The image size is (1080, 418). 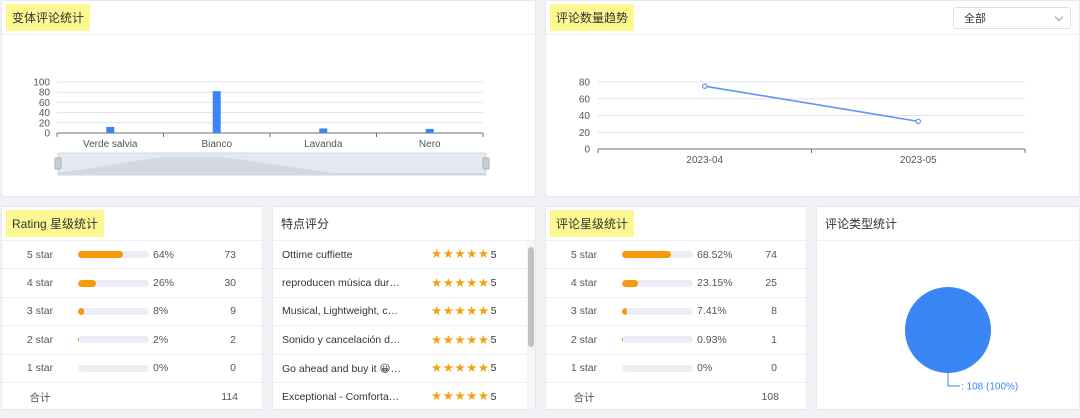 I want to click on rating-percent: 68.52%, so click(x=715, y=254).